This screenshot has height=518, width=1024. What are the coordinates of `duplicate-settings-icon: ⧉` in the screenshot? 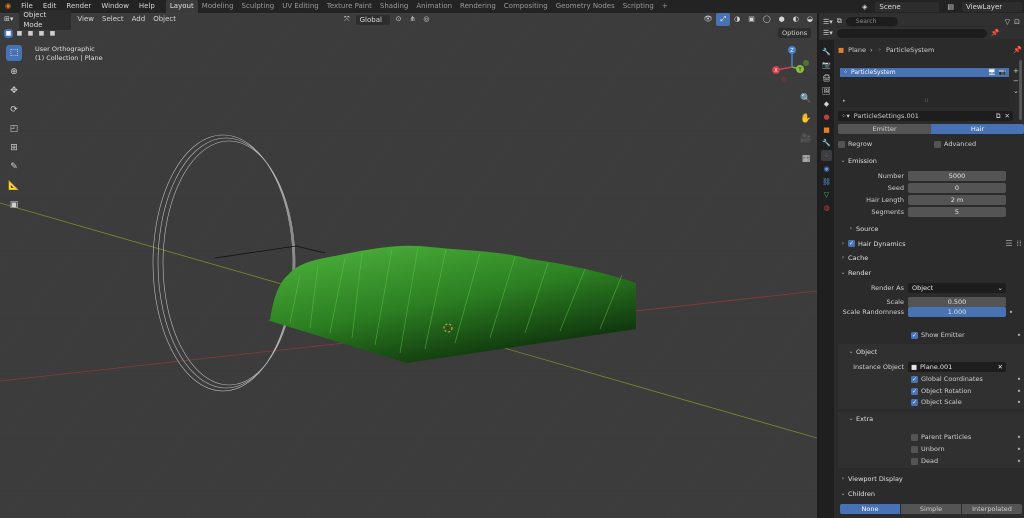 It's located at (998, 116).